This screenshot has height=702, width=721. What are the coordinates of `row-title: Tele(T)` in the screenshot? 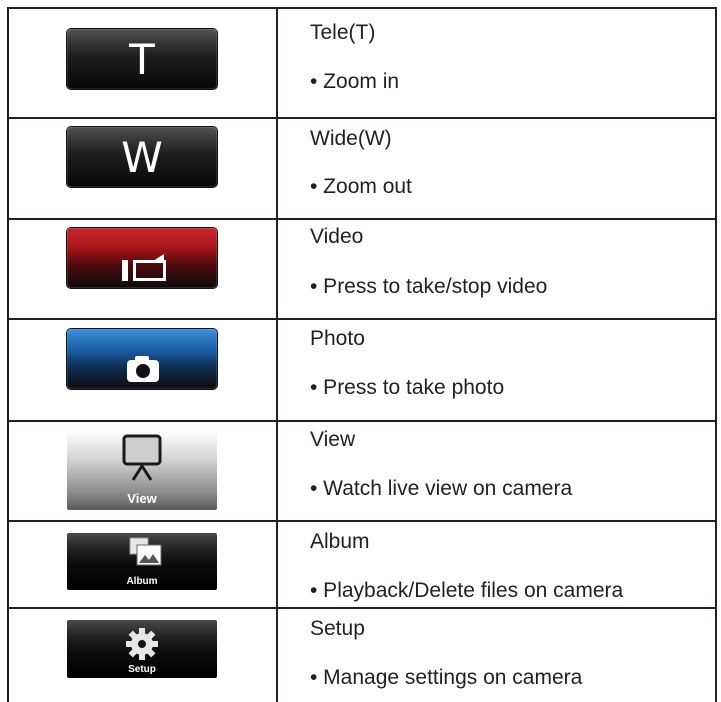 It's located at (343, 32).